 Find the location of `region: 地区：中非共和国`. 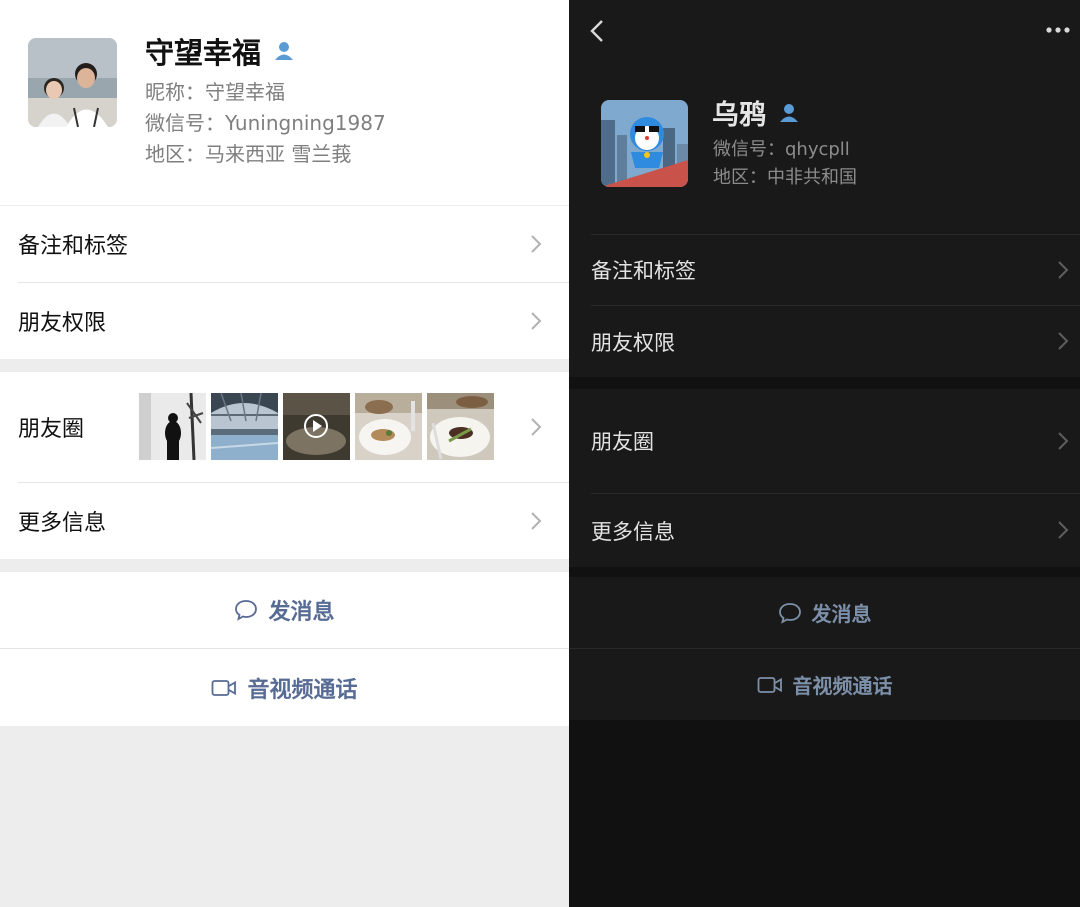

region: 地区：中非共和国 is located at coordinates (785, 177).